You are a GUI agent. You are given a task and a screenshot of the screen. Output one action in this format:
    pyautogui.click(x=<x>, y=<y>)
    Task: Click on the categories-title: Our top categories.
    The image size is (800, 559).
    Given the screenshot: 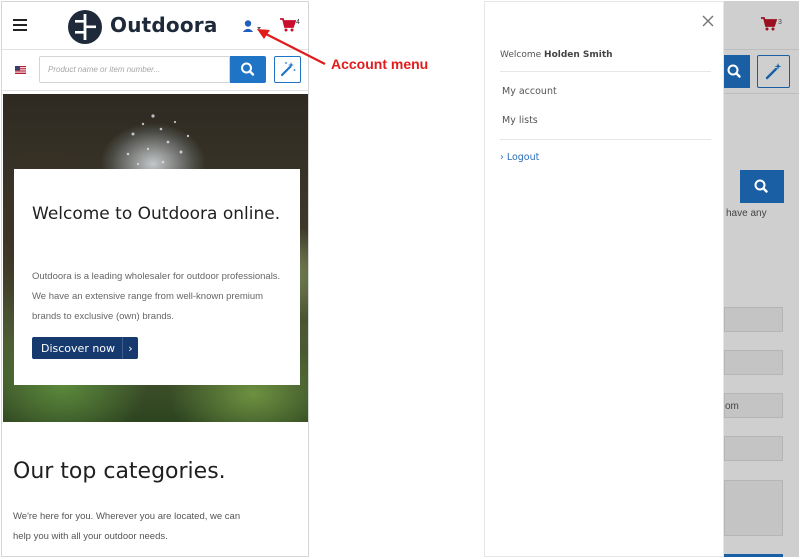 What is the action you would take?
    pyautogui.click(x=119, y=471)
    